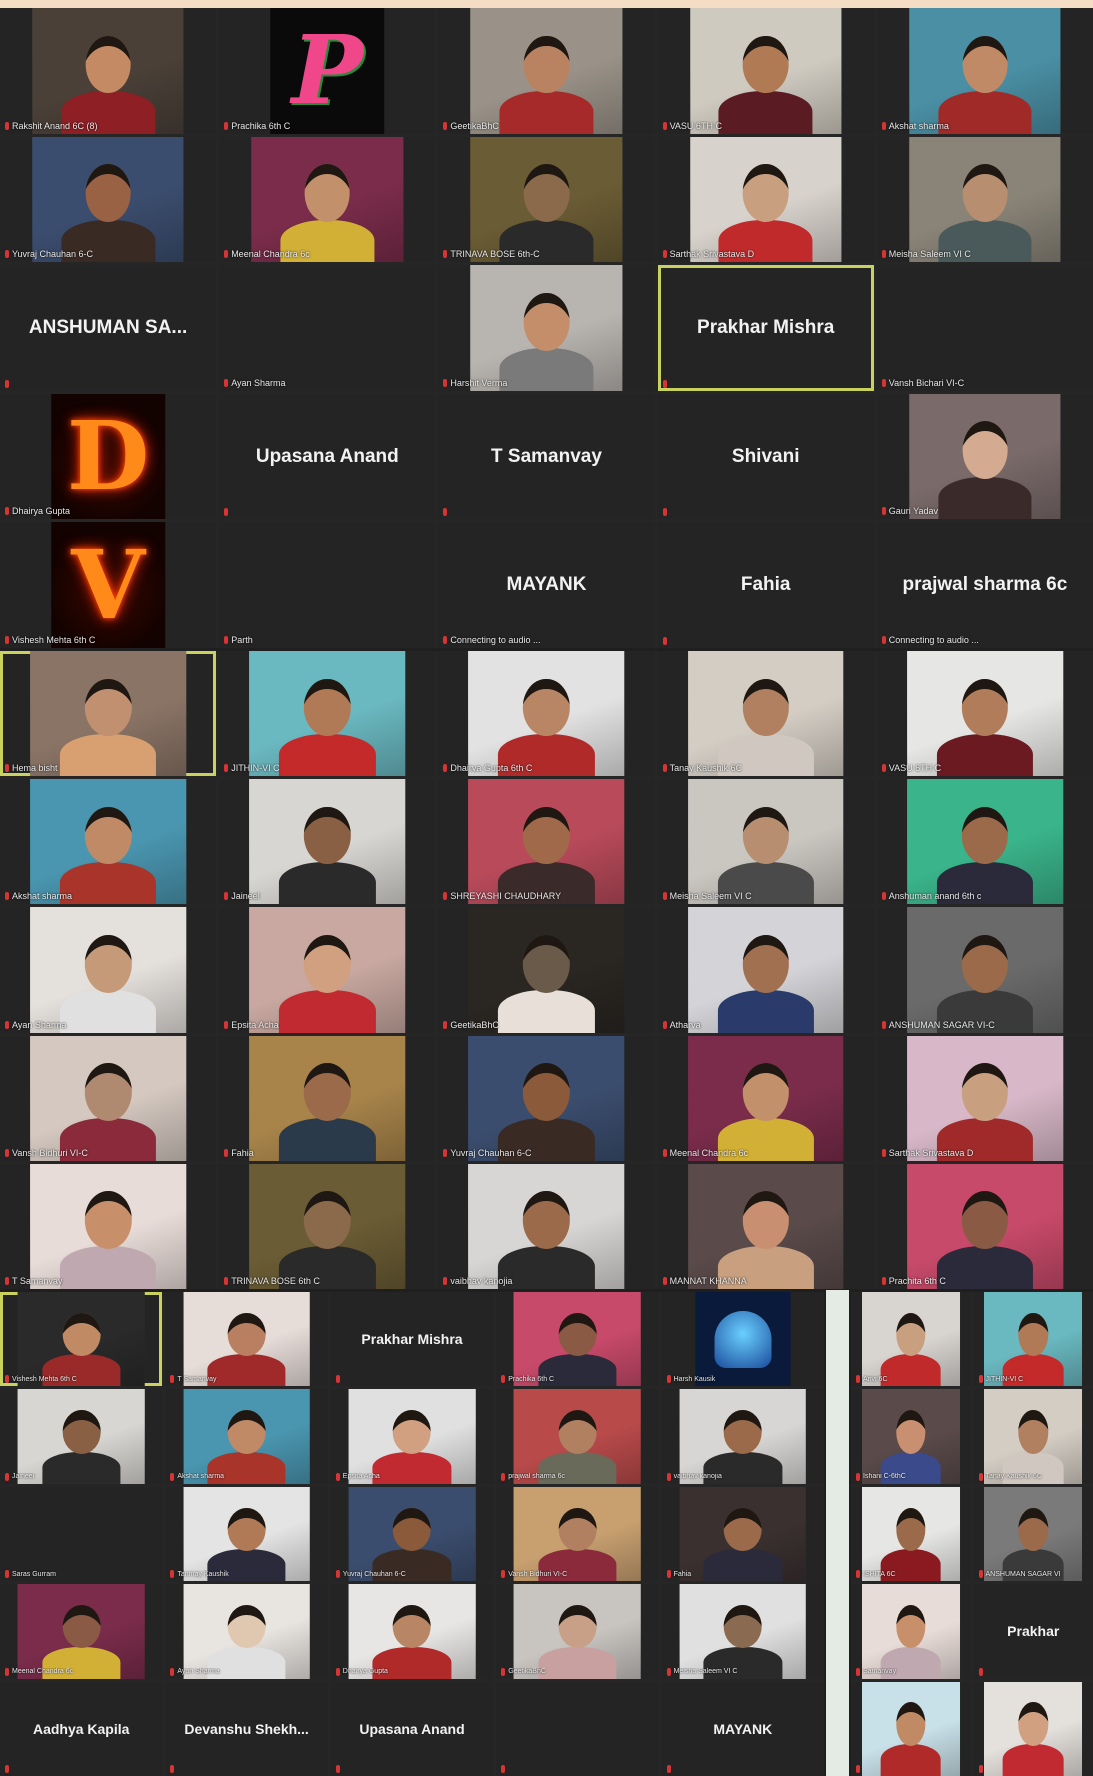  Describe the element at coordinates (984, 970) in the screenshot. I see `participant-tile: ANSHUMAN SAGAR VI-C` at that location.